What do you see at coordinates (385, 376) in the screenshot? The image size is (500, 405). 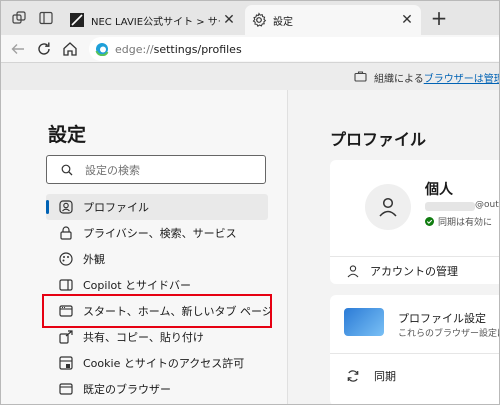 I see `sync-label: 同期` at bounding box center [385, 376].